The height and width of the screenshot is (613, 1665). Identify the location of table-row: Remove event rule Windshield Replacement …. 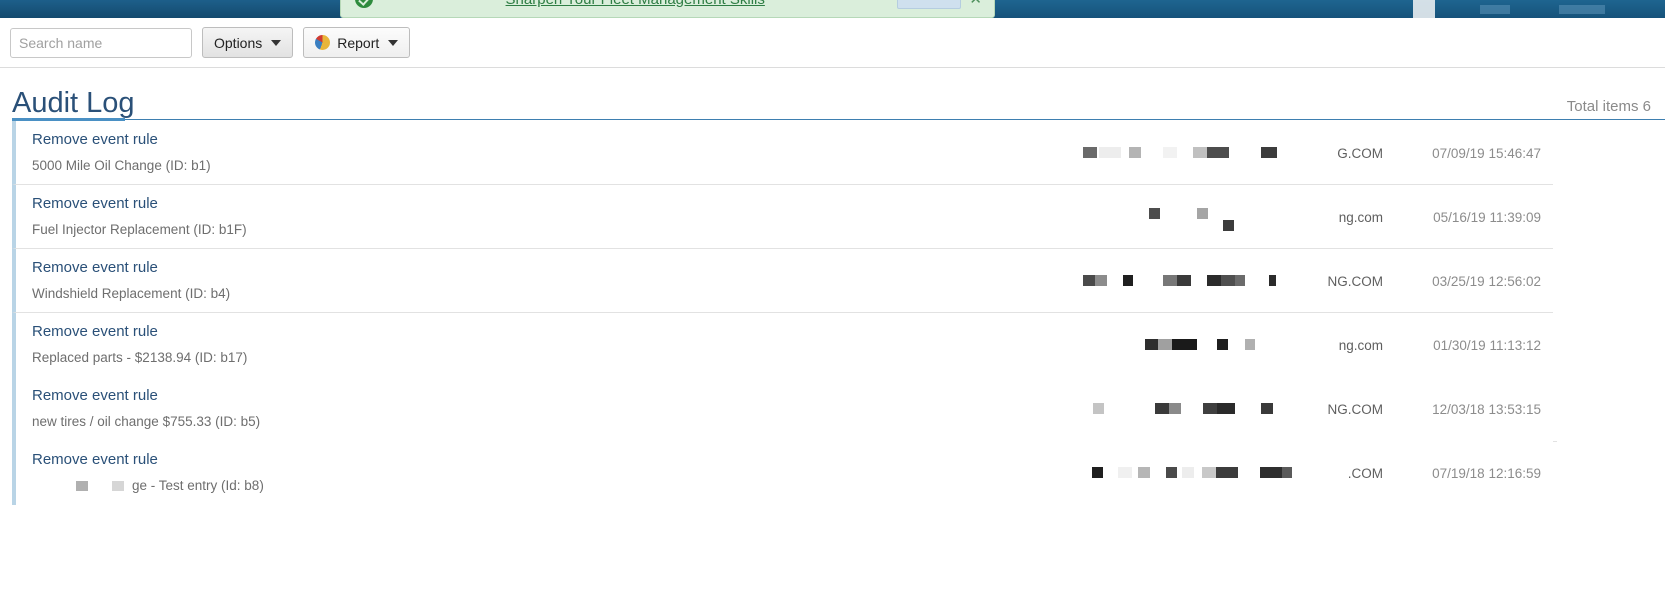
(782, 281).